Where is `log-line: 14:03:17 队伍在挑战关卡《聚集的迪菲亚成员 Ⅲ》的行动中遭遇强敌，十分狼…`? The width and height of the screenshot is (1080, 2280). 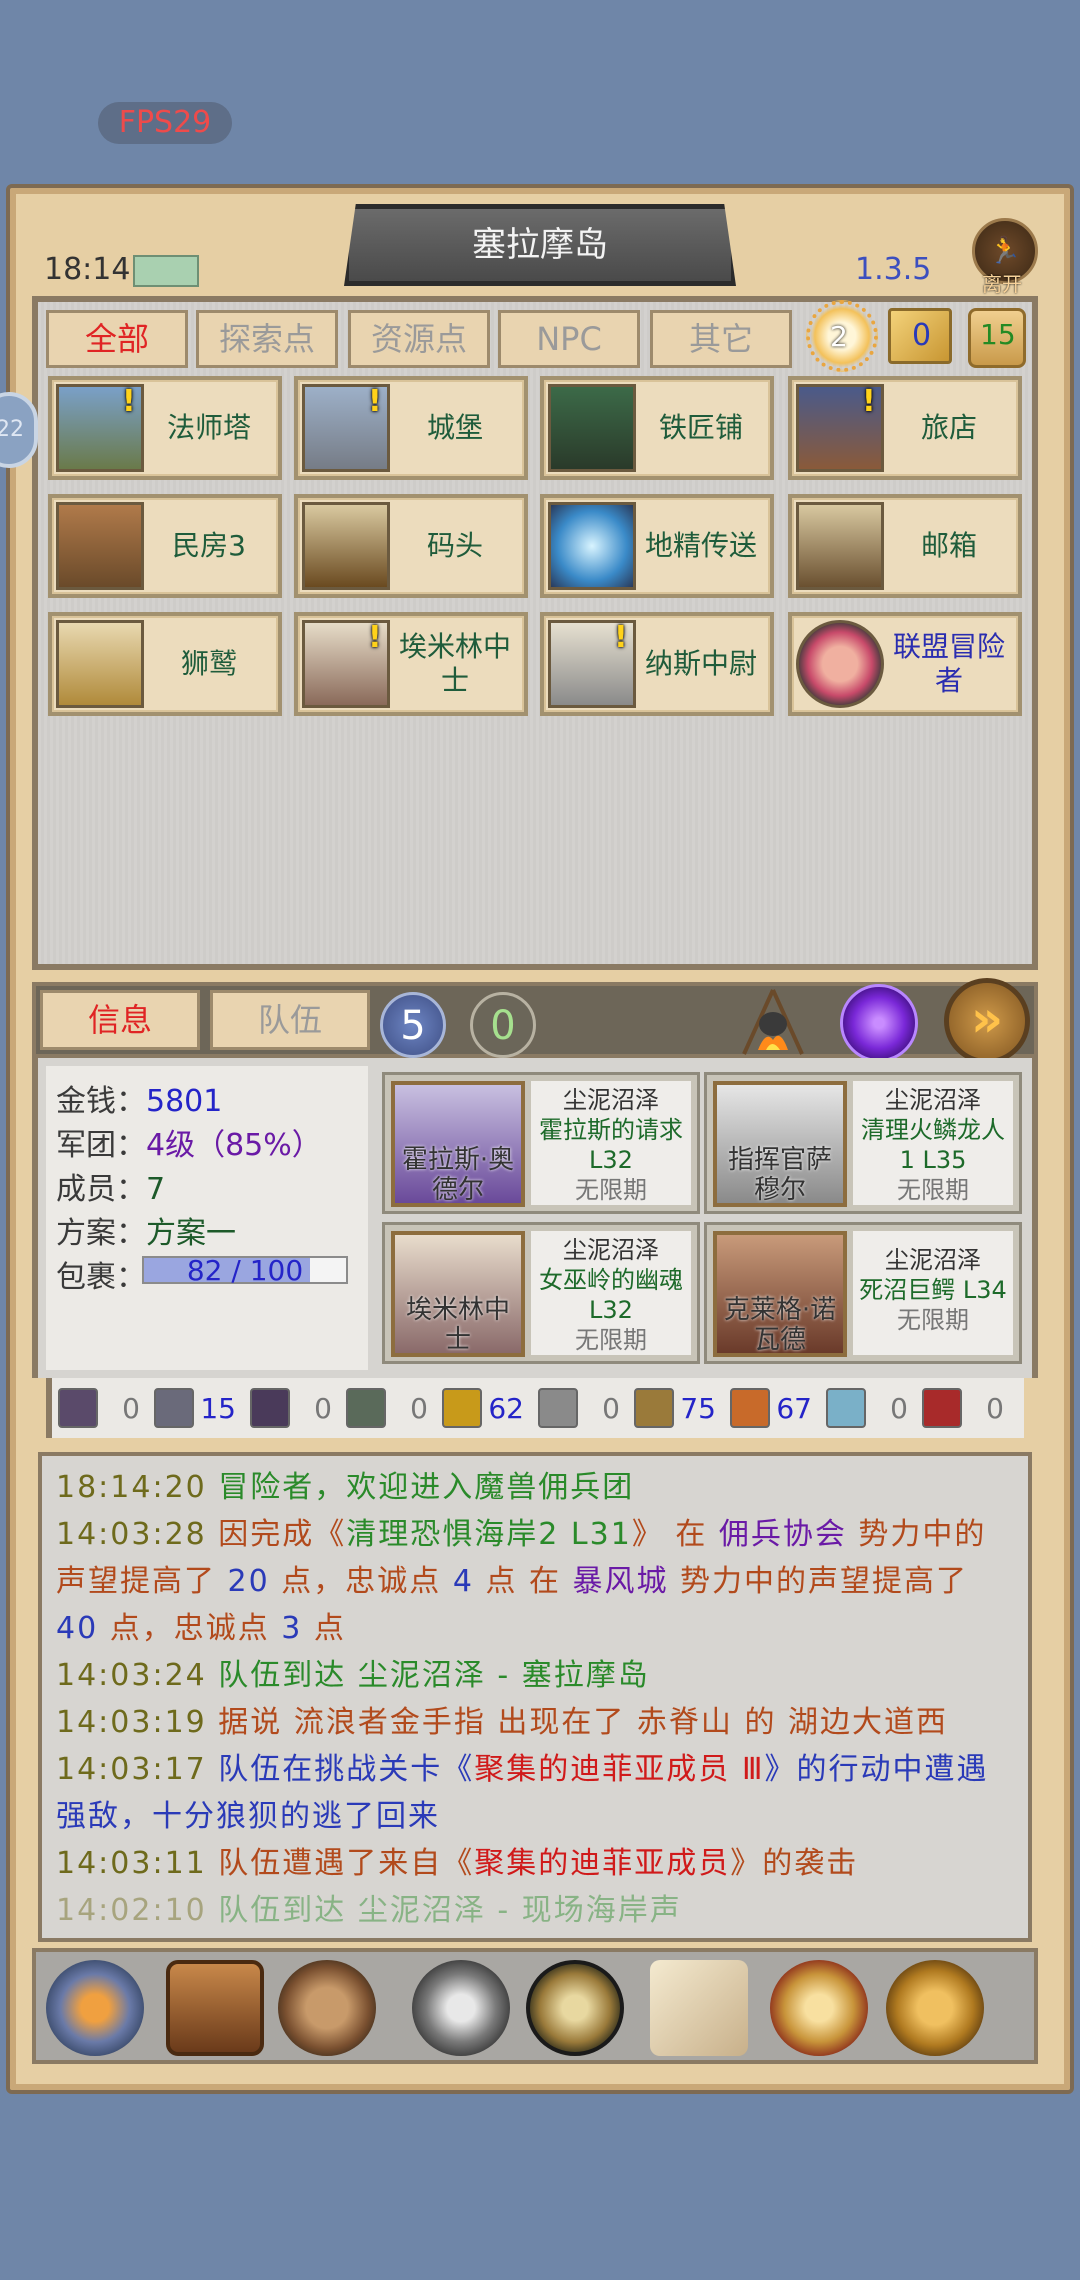
log-line: 14:03:17 队伍在挑战关卡《聚集的迪菲亚成员 Ⅲ》的行动中遭遇强敌，十分狼… is located at coordinates (536, 1793).